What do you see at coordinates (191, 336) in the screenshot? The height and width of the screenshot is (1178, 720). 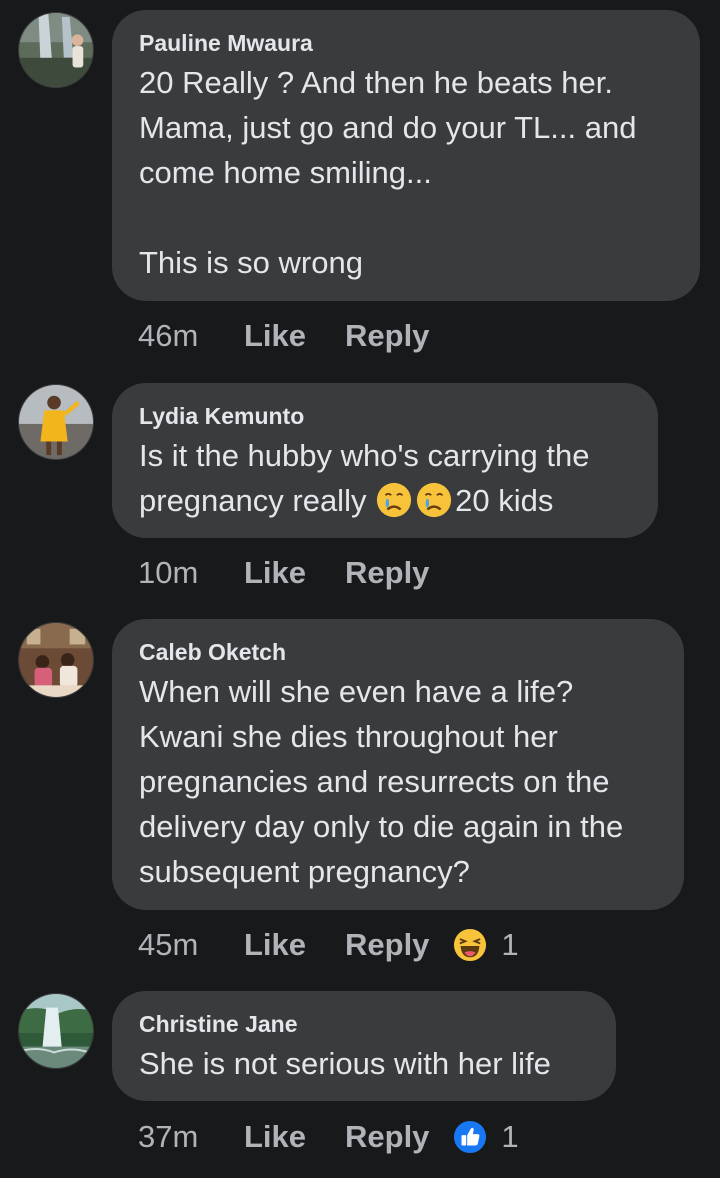 I see `timestamp: 46m` at bounding box center [191, 336].